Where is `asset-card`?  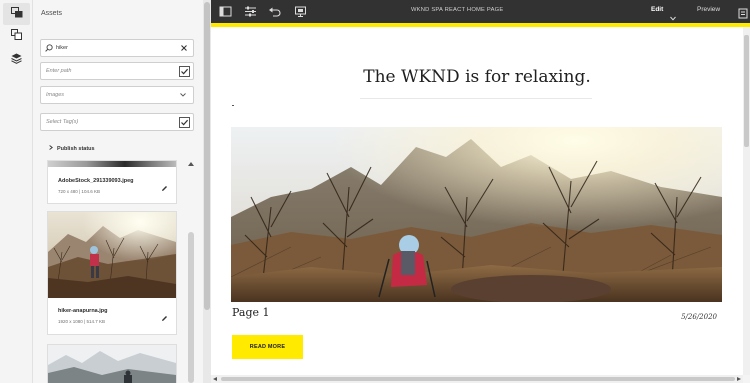 asset-card is located at coordinates (112, 363).